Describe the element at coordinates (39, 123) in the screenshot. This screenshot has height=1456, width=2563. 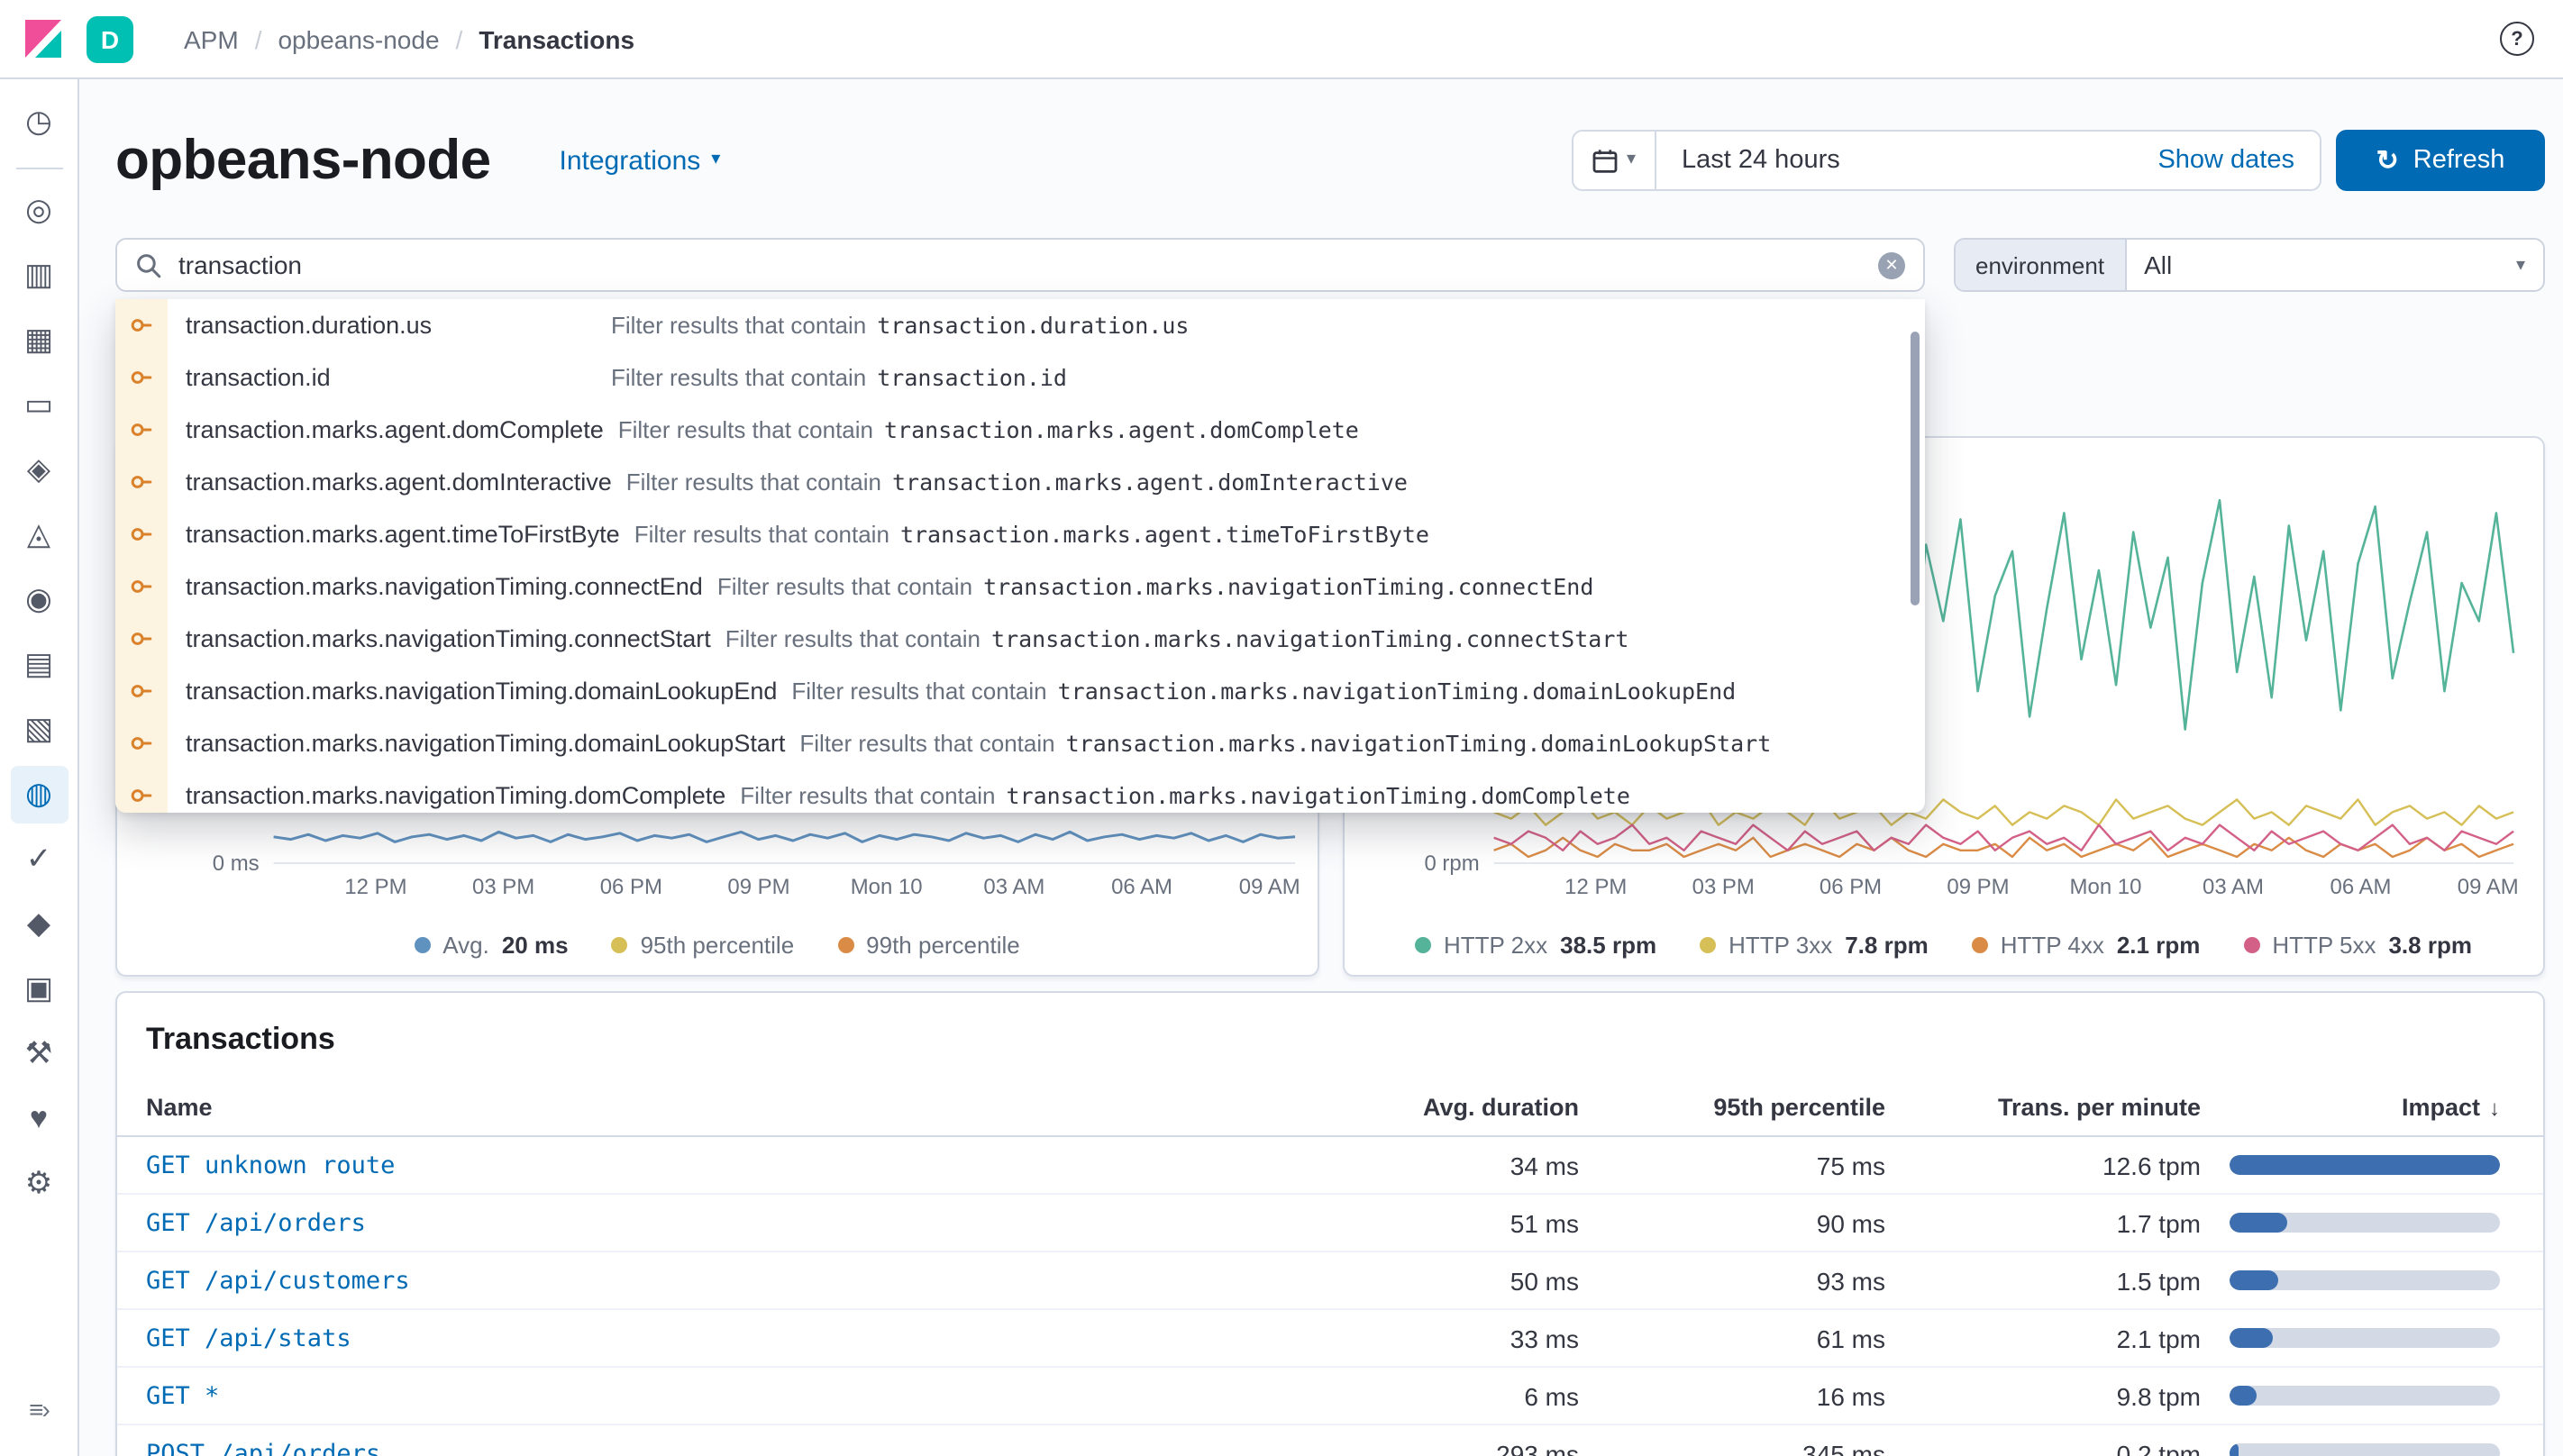
I see `sidebar-item-recently-viewed: ◷` at that location.